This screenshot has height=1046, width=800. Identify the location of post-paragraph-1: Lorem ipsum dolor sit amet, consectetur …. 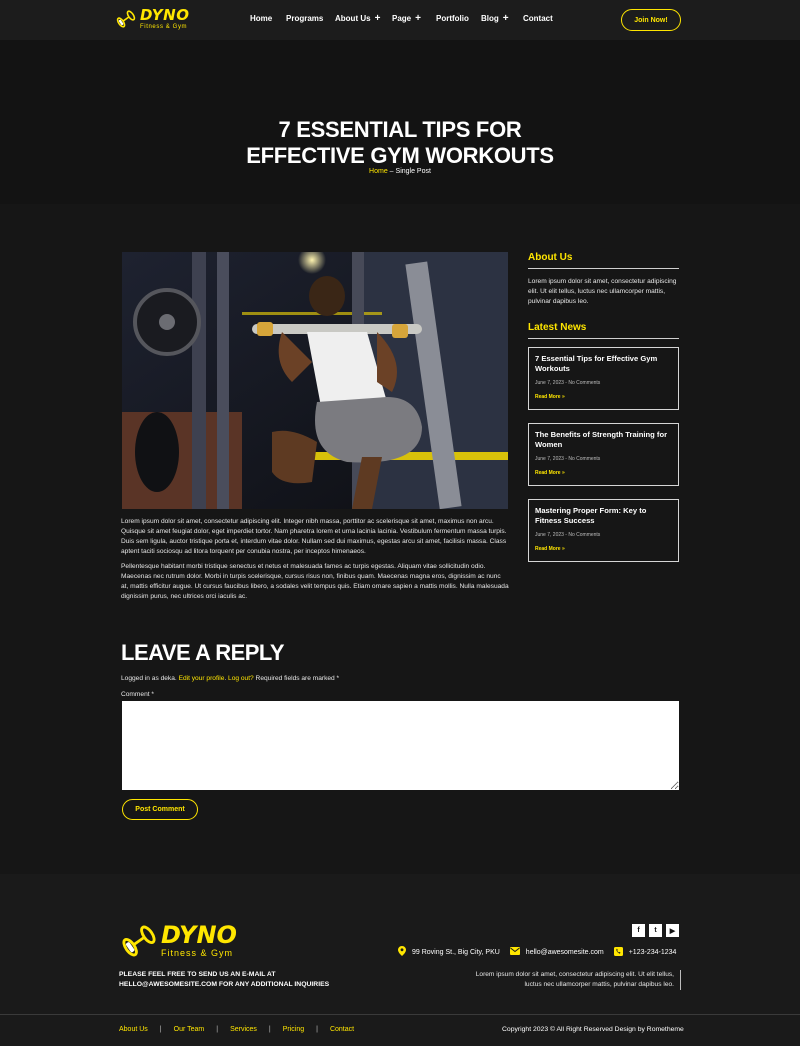
(314, 536).